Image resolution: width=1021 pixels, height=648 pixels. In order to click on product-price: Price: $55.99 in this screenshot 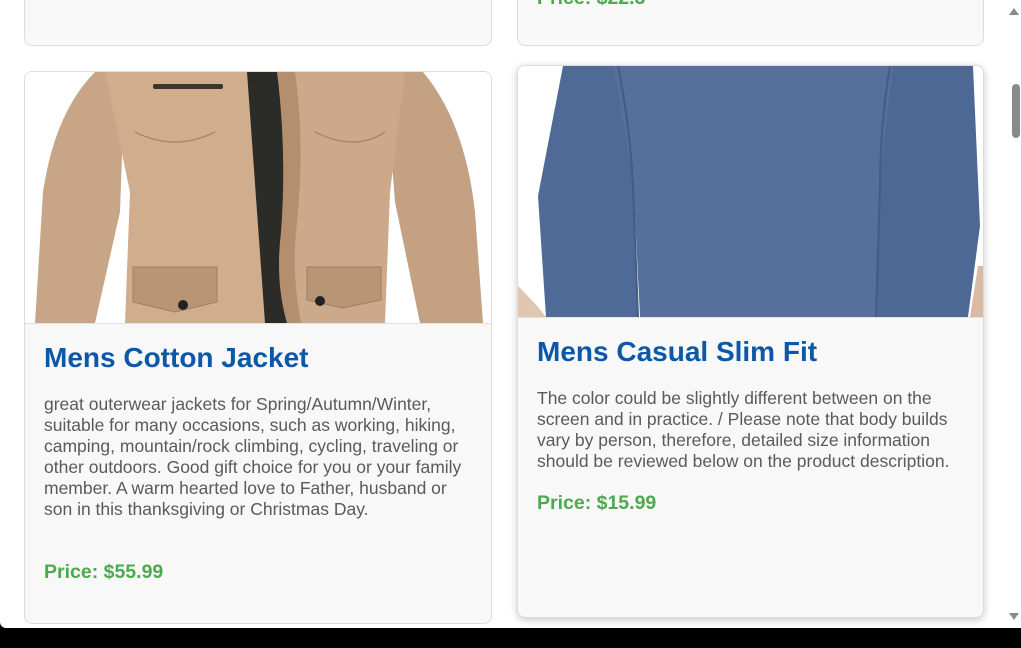, I will do `click(104, 572)`.